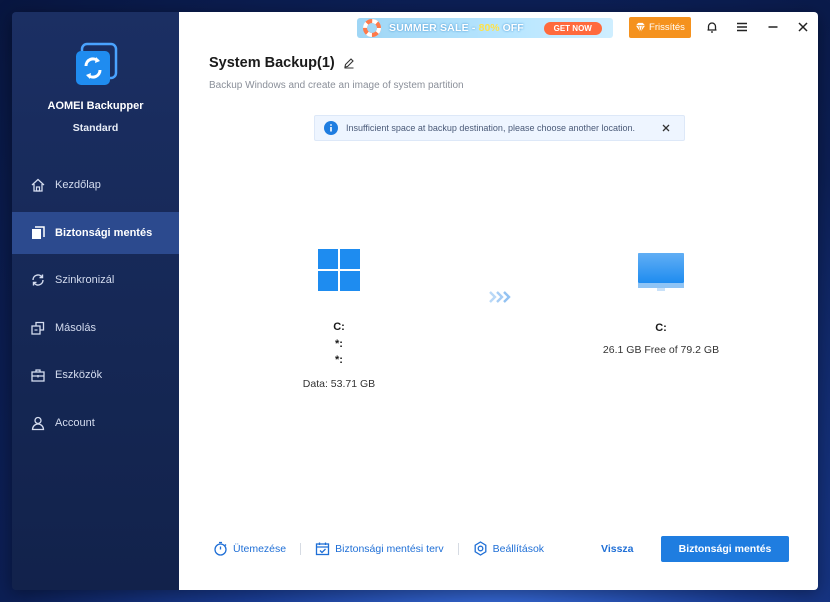 The height and width of the screenshot is (602, 830). I want to click on sidebar-item-home: Kezdőlap, so click(95, 185).